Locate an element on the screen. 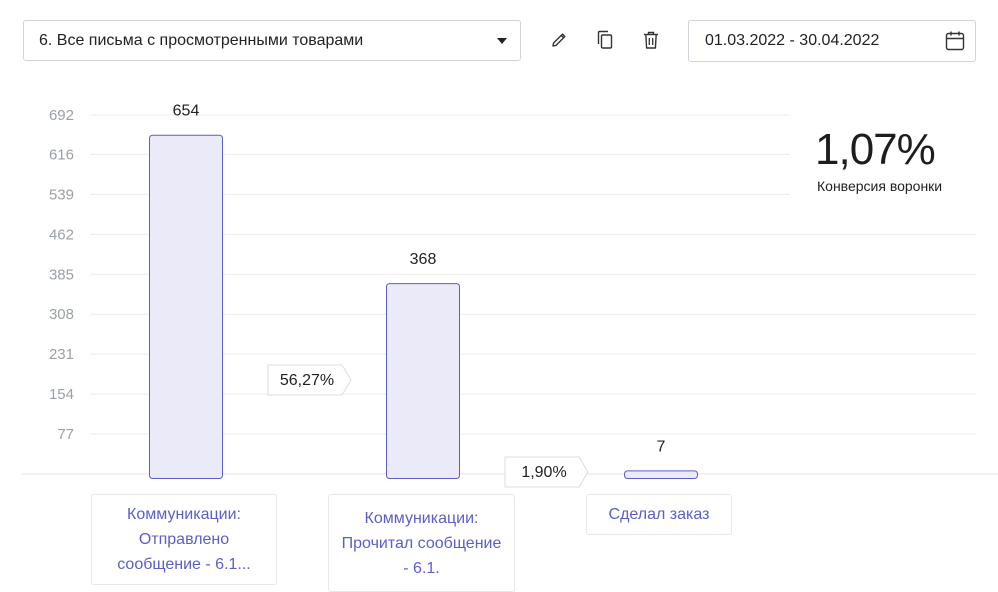  svg-text: 56,27% is located at coordinates (307, 380).